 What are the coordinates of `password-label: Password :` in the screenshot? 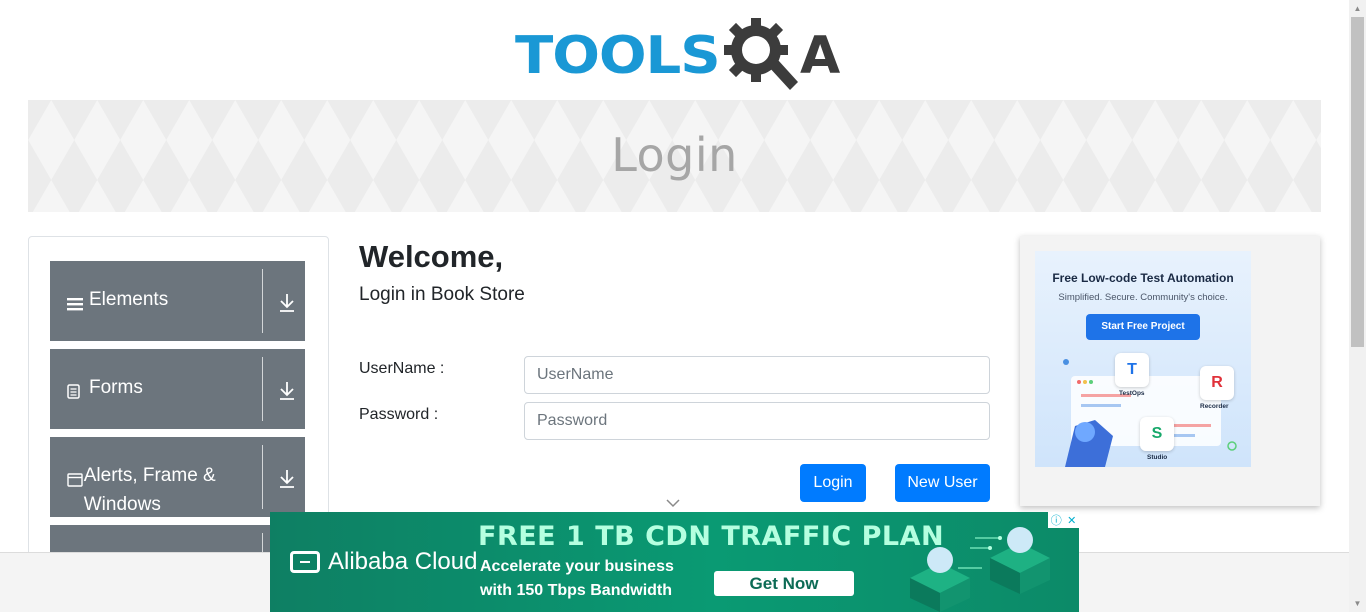 It's located at (399, 414).